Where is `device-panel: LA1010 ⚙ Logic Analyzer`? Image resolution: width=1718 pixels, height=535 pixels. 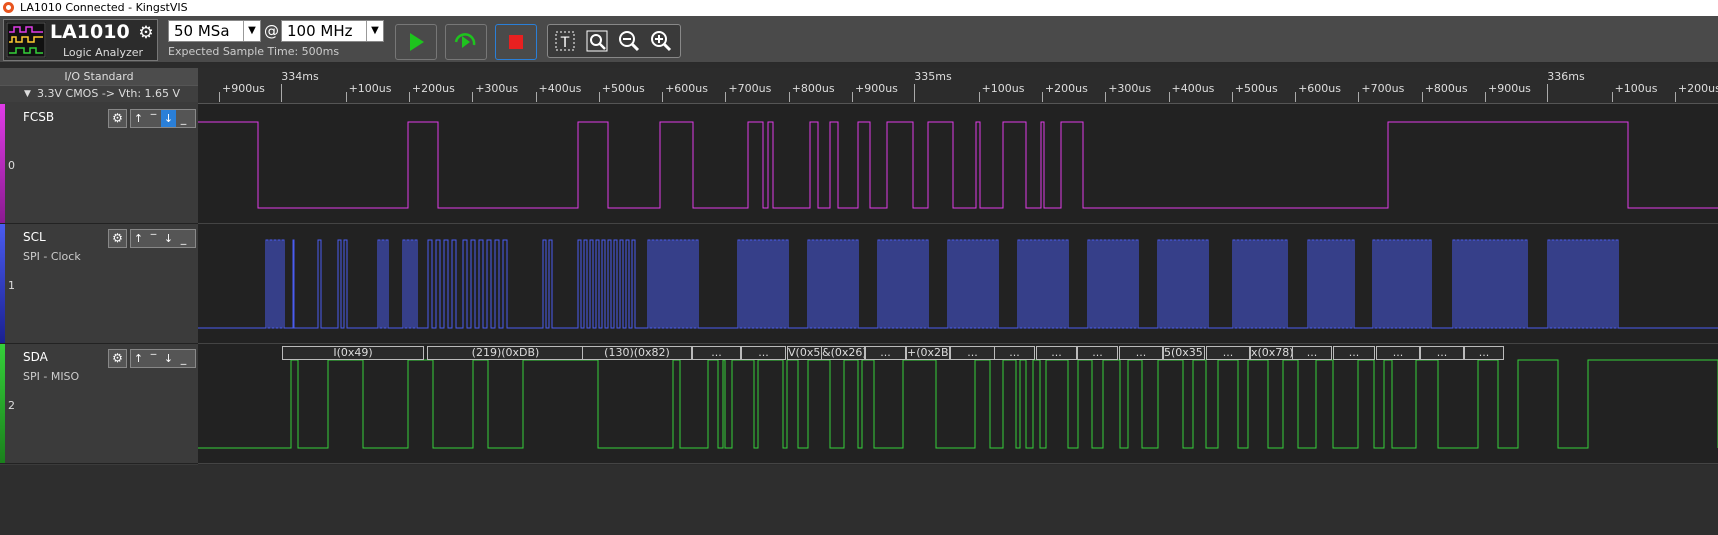 device-panel: LA1010 ⚙ Logic Analyzer is located at coordinates (80, 40).